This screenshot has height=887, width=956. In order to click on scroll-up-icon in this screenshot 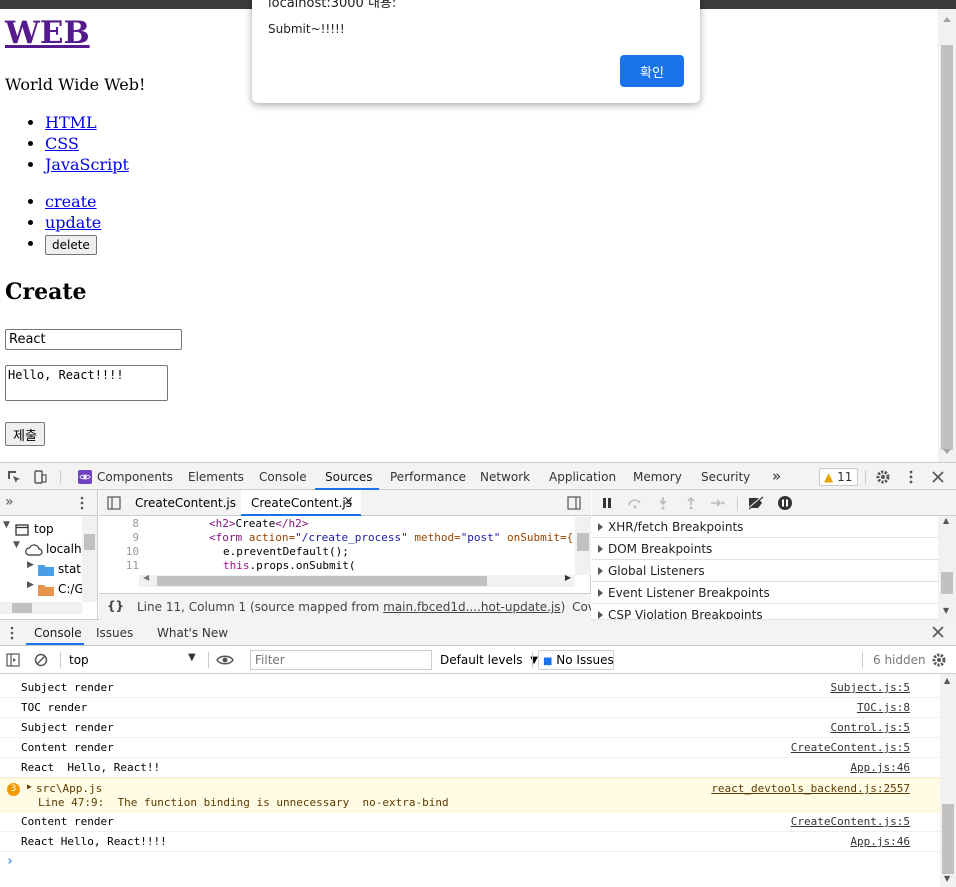, I will do `click(947, 19)`.